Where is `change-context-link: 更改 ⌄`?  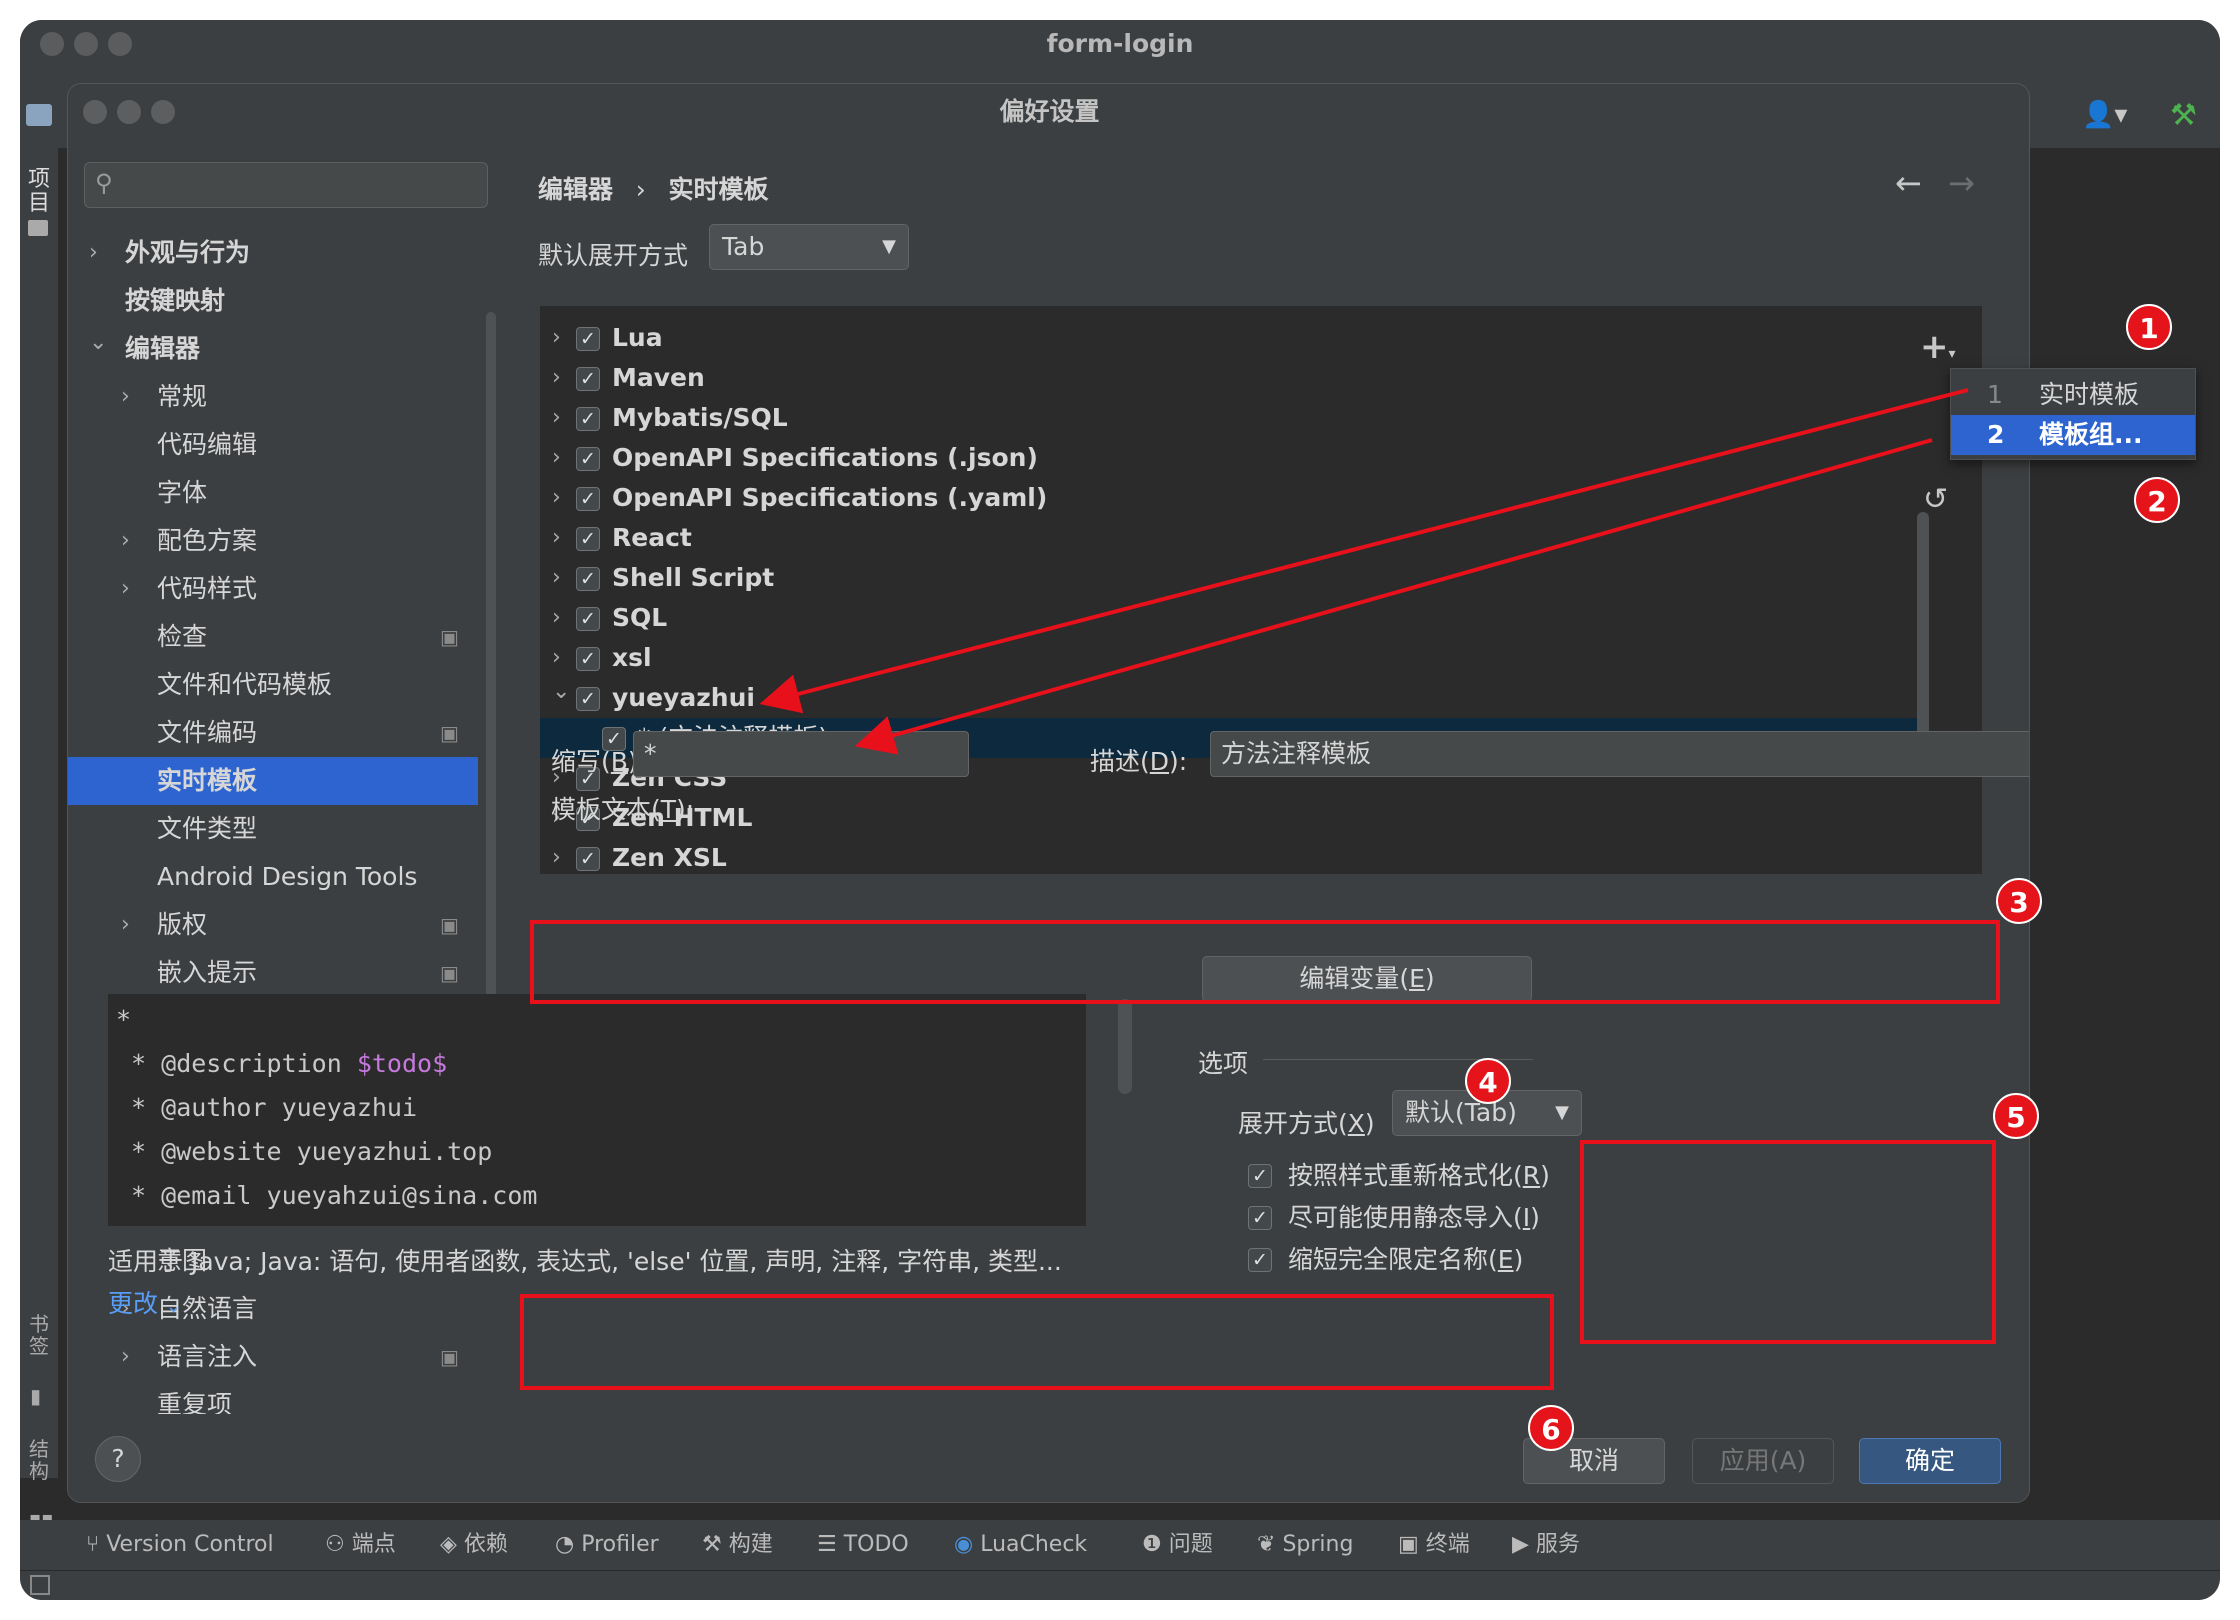 change-context-link: 更改 ⌄ is located at coordinates (144, 1302).